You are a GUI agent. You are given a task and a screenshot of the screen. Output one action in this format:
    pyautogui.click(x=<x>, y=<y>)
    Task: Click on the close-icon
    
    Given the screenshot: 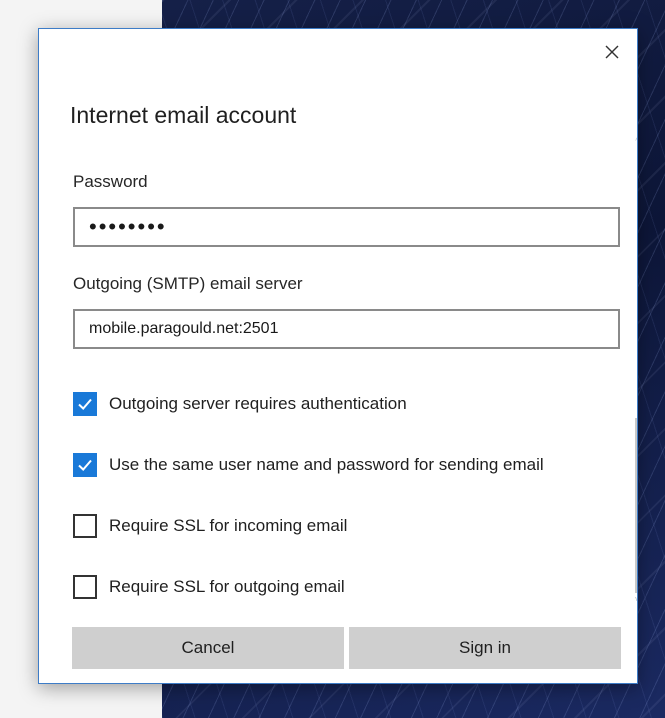 What is the action you would take?
    pyautogui.click(x=612, y=52)
    